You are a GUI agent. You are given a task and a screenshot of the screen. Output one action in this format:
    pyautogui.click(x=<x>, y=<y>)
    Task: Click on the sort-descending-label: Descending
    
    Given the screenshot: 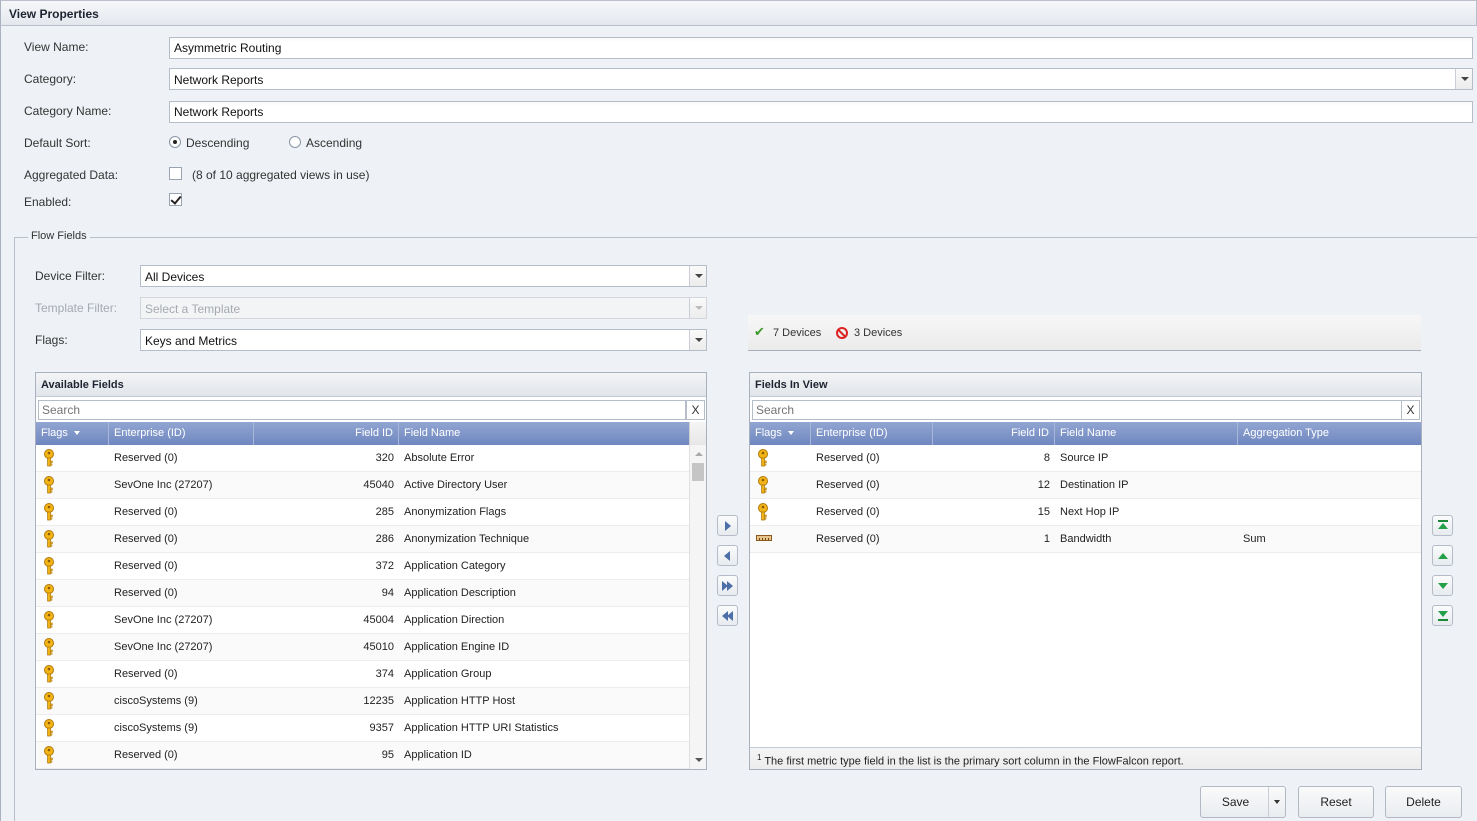 What is the action you would take?
    pyautogui.click(x=217, y=143)
    